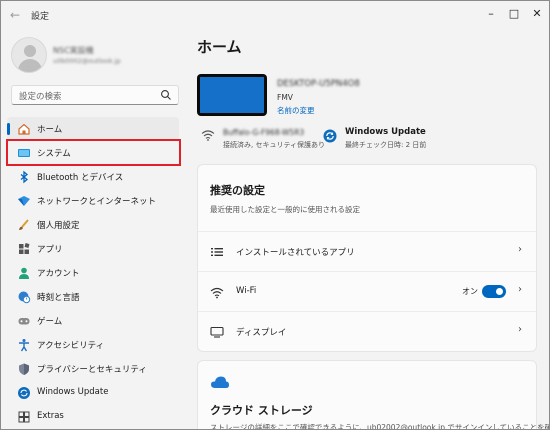 The image size is (550, 430). Describe the element at coordinates (166, 95) in the screenshot. I see `search-icon` at that location.